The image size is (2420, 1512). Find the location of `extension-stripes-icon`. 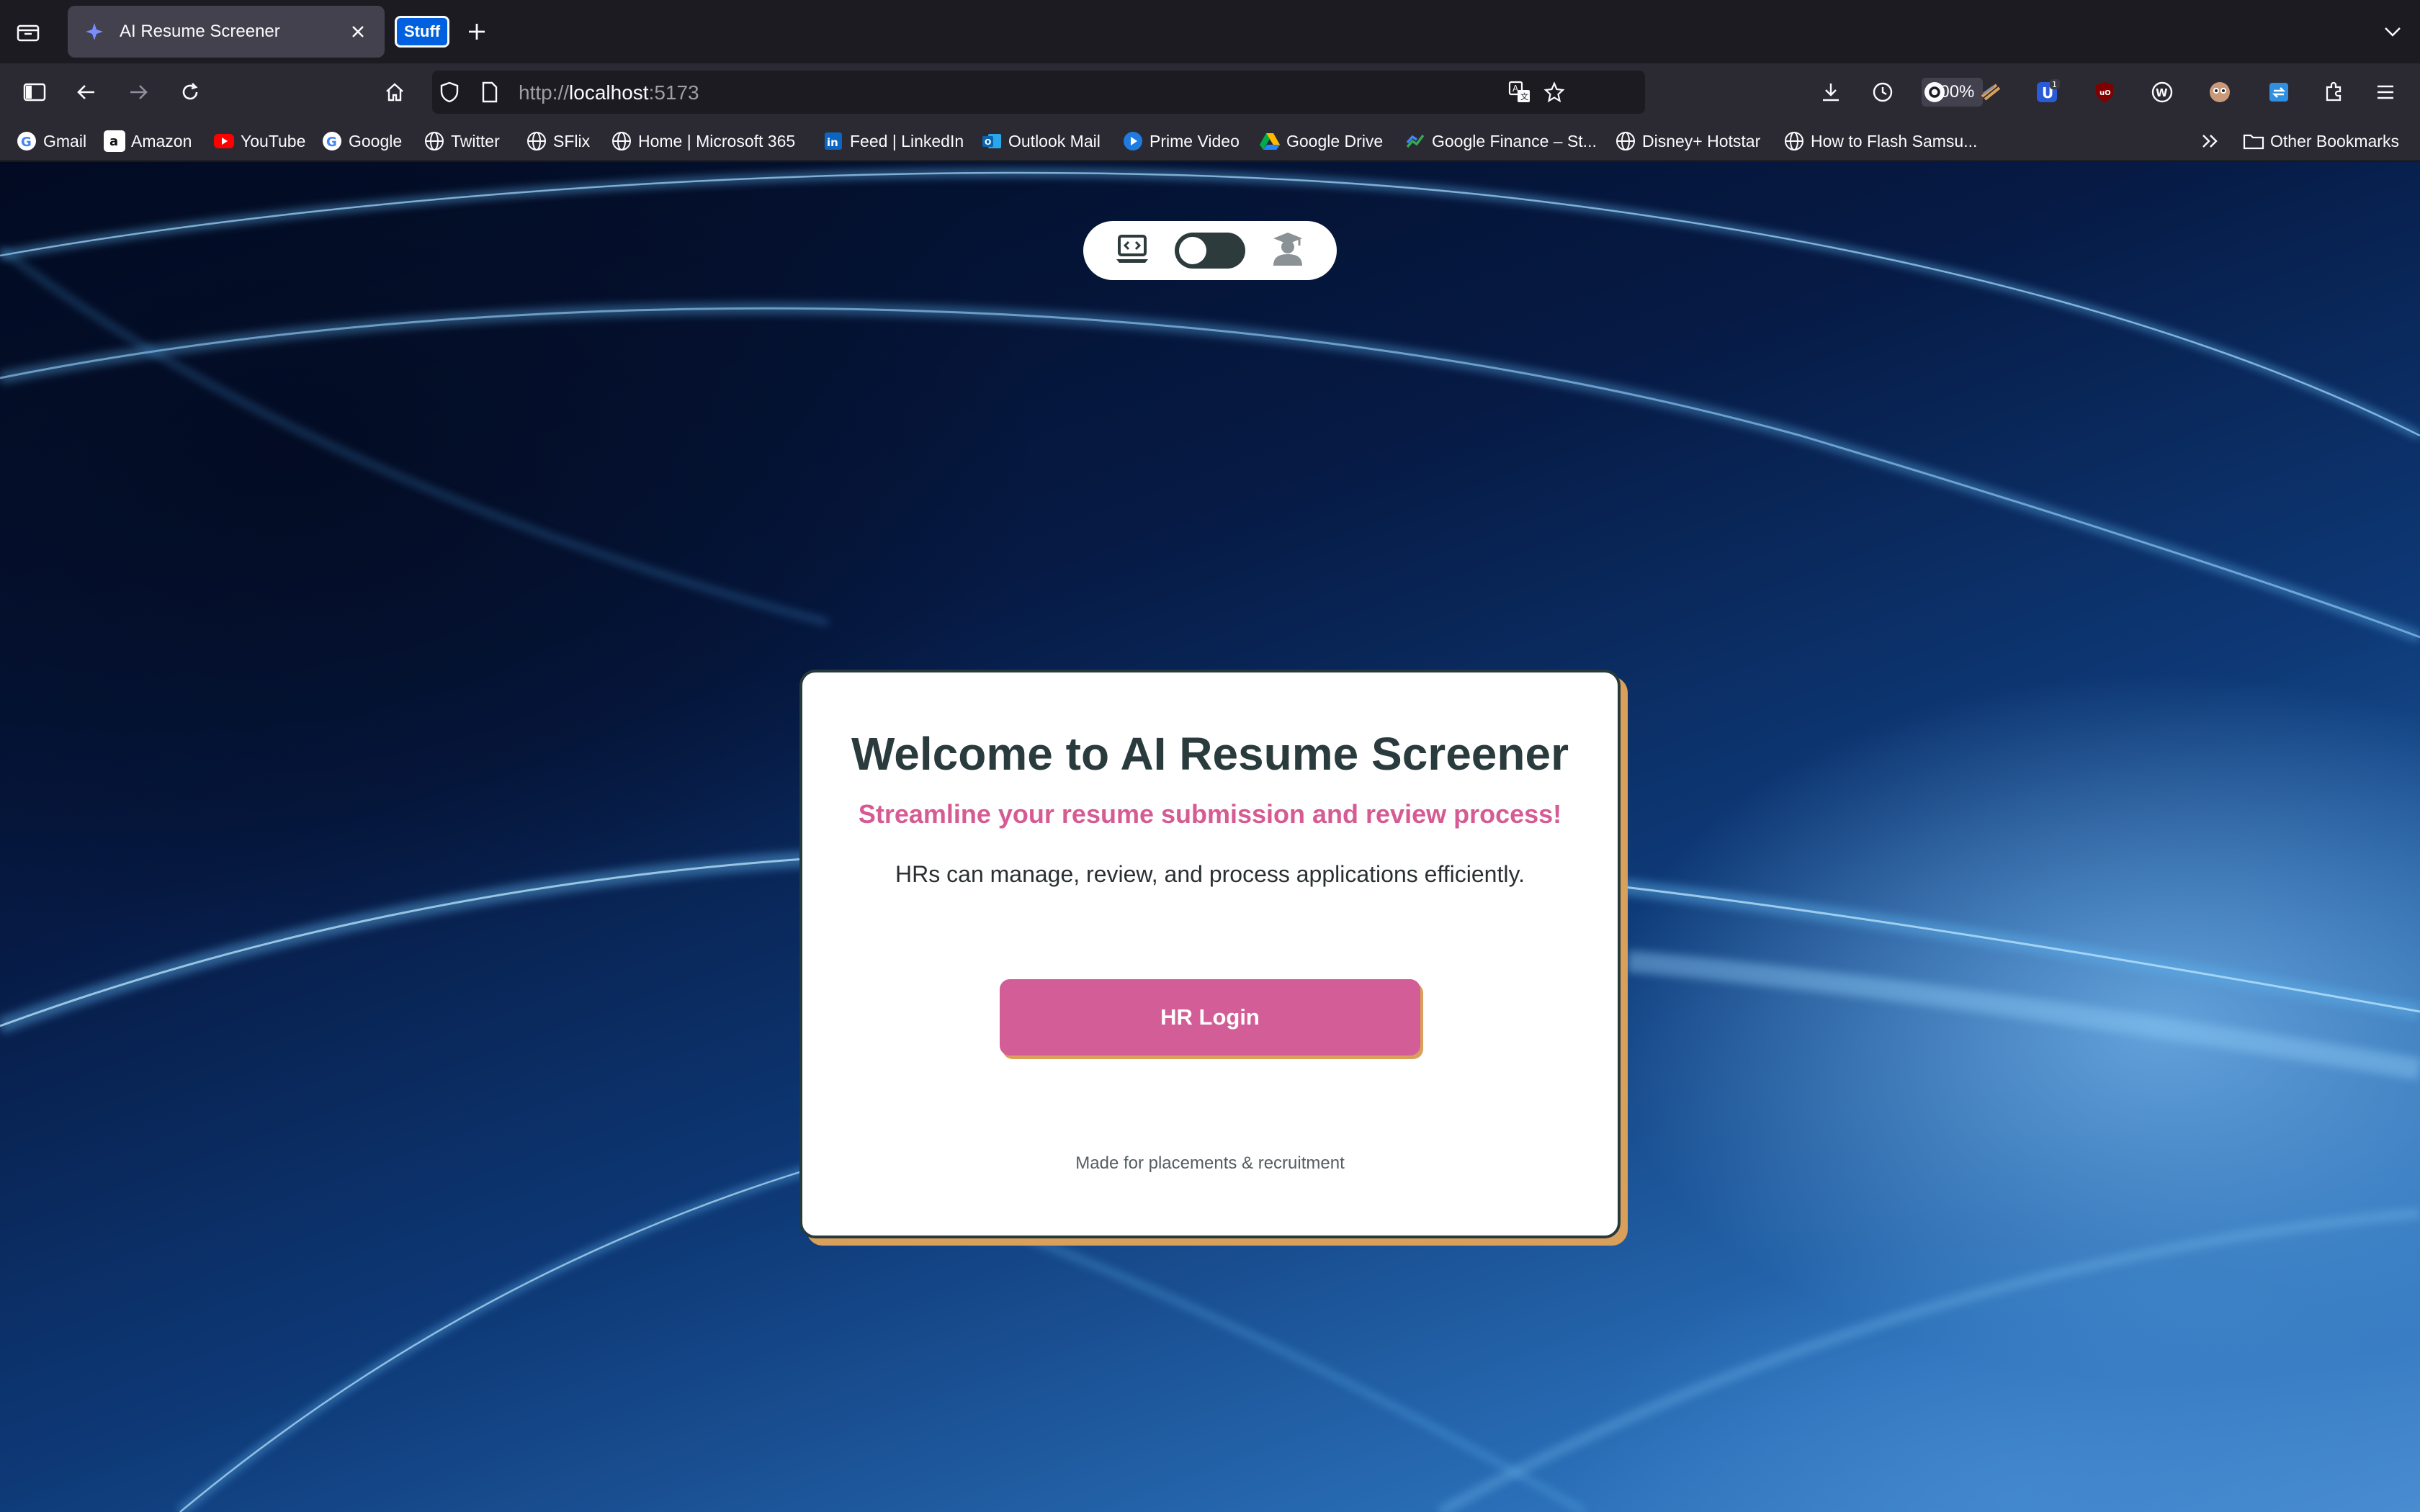

extension-stripes-icon is located at coordinates (1991, 92).